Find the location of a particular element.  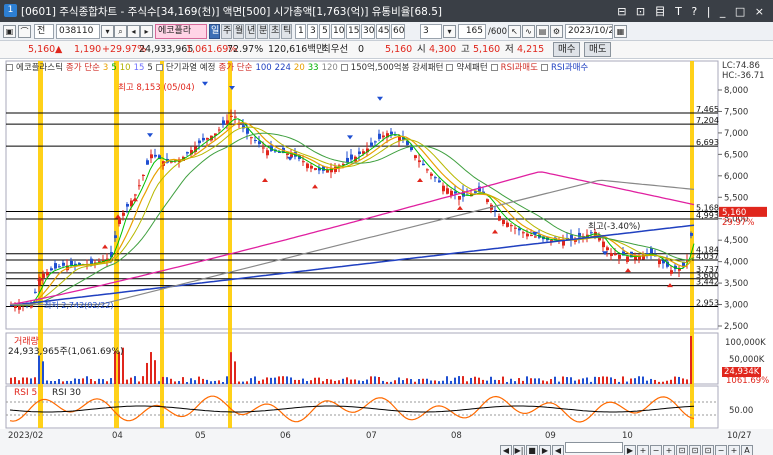

buy-button: 매수 is located at coordinates (567, 49).